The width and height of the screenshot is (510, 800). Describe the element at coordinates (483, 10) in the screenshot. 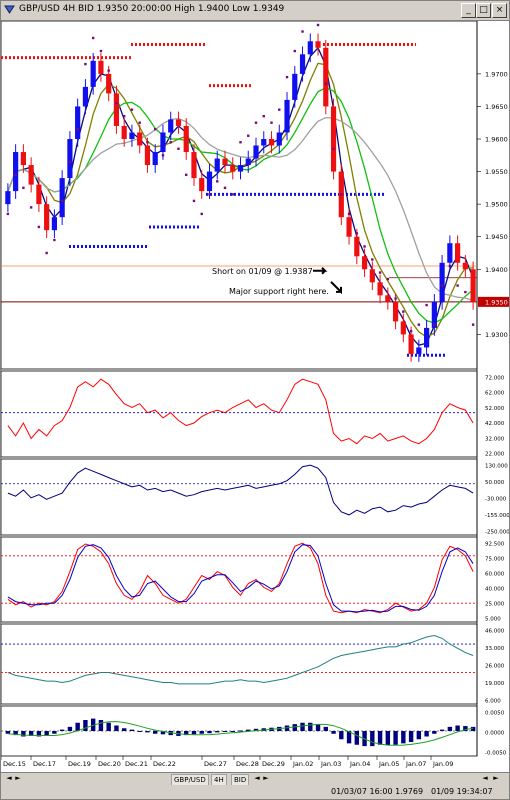

I see `maximize-button: □` at that location.